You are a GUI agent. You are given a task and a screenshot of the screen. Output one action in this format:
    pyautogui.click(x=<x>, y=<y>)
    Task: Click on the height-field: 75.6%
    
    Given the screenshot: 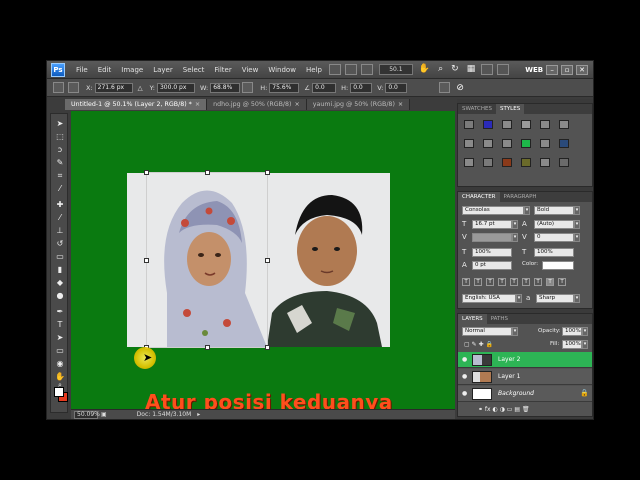 What is the action you would take?
    pyautogui.click(x=284, y=87)
    